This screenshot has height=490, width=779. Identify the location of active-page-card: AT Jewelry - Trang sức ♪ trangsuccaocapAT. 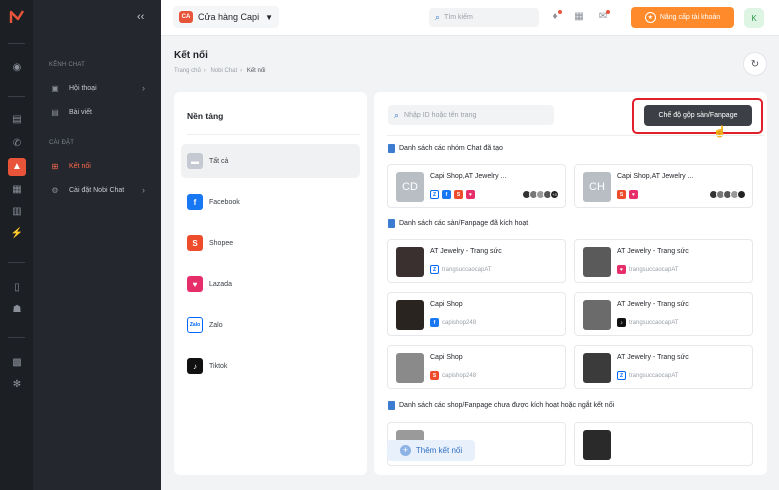
(663, 314).